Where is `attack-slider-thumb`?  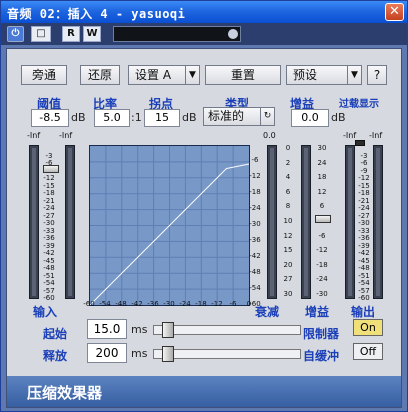 attack-slider-thumb is located at coordinates (168, 330).